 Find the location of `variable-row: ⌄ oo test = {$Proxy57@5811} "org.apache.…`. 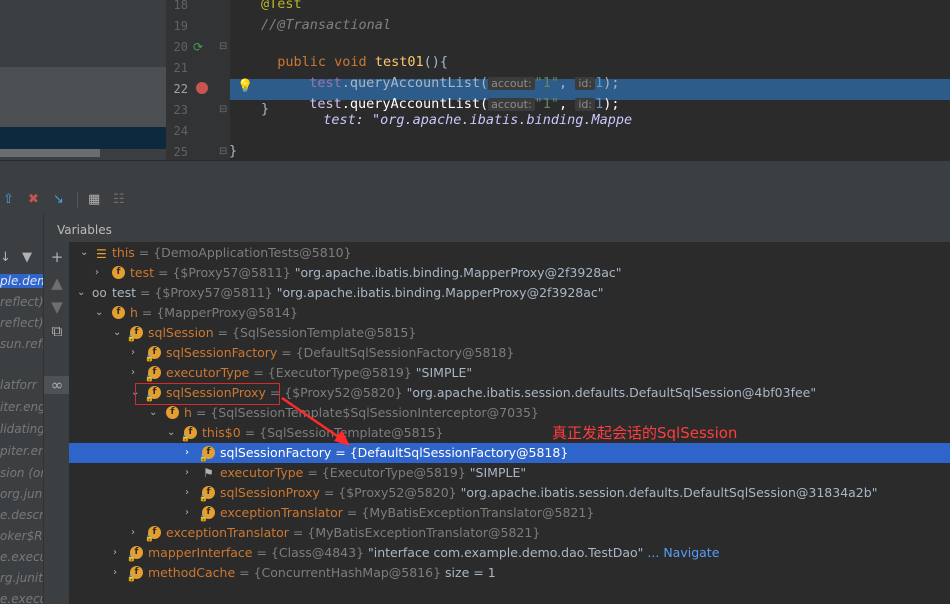

variable-row: ⌄ oo test = {$Proxy57@5811} "org.apache.… is located at coordinates (509, 293).